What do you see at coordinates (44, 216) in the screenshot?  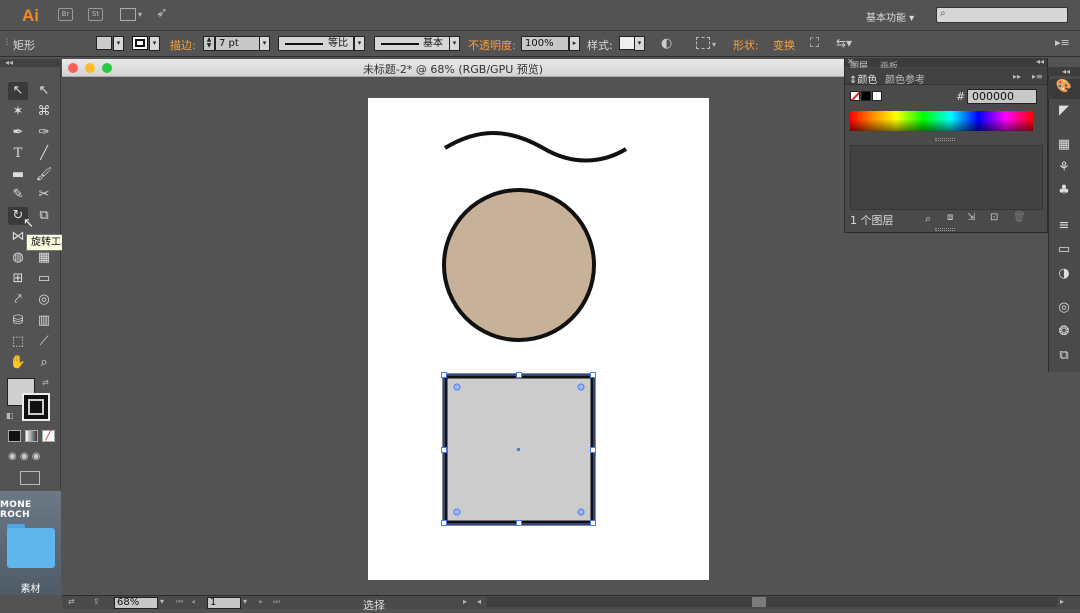 I see `scale-tool-icon: ⧉` at bounding box center [44, 216].